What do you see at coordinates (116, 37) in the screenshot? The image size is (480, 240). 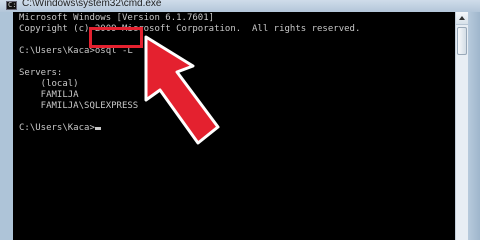 I see `command-highlight-box` at bounding box center [116, 37].